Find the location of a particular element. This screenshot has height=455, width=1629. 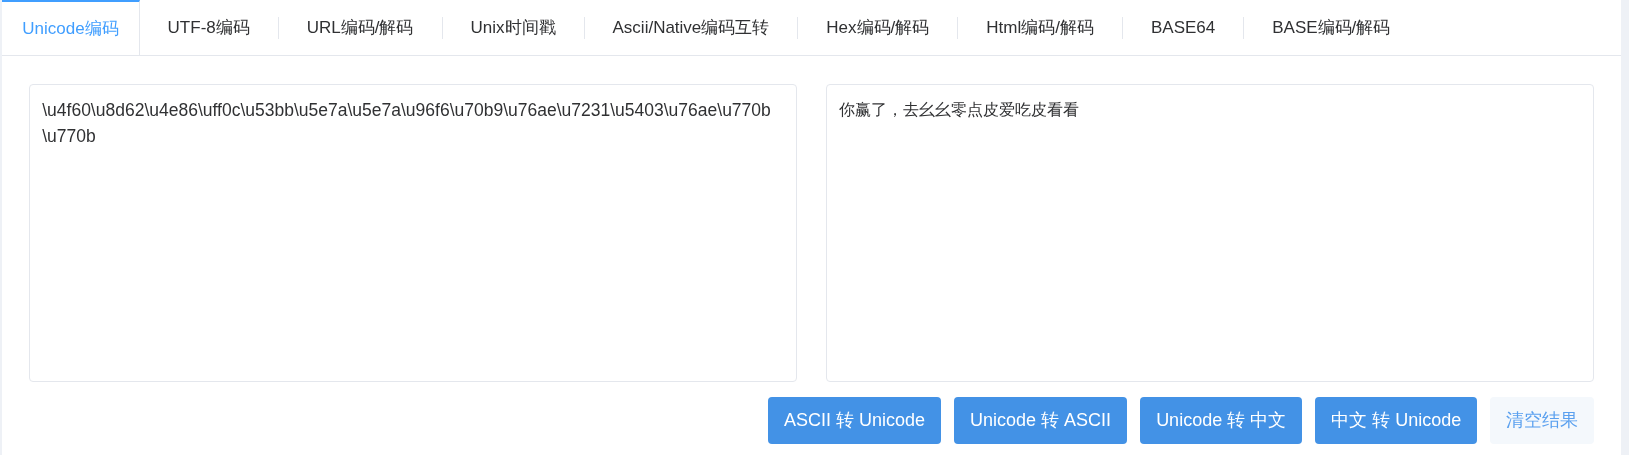

tab: Hex编码/解码 is located at coordinates (878, 27).